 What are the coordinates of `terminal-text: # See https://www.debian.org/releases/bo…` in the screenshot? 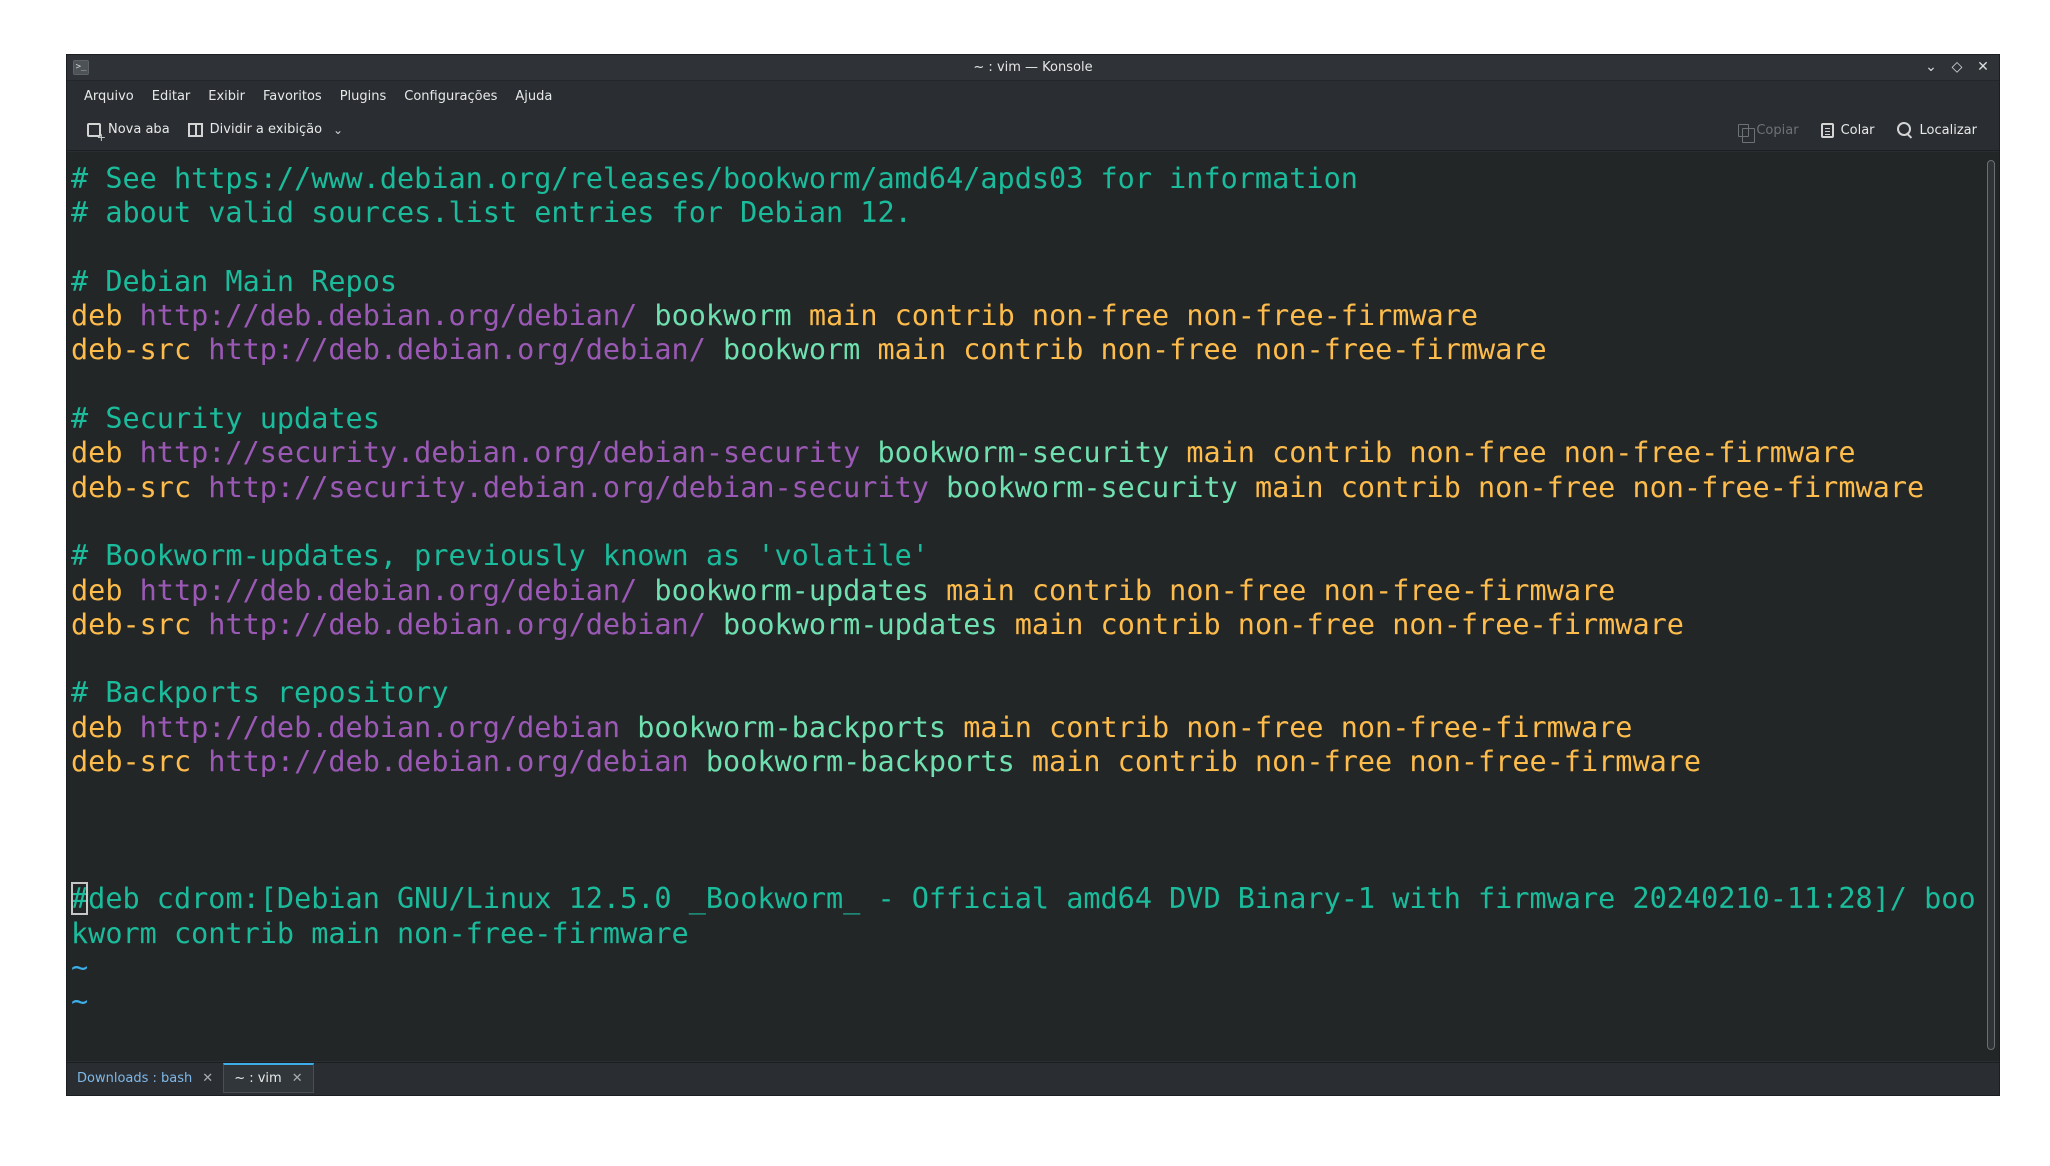 It's located at (714, 178).